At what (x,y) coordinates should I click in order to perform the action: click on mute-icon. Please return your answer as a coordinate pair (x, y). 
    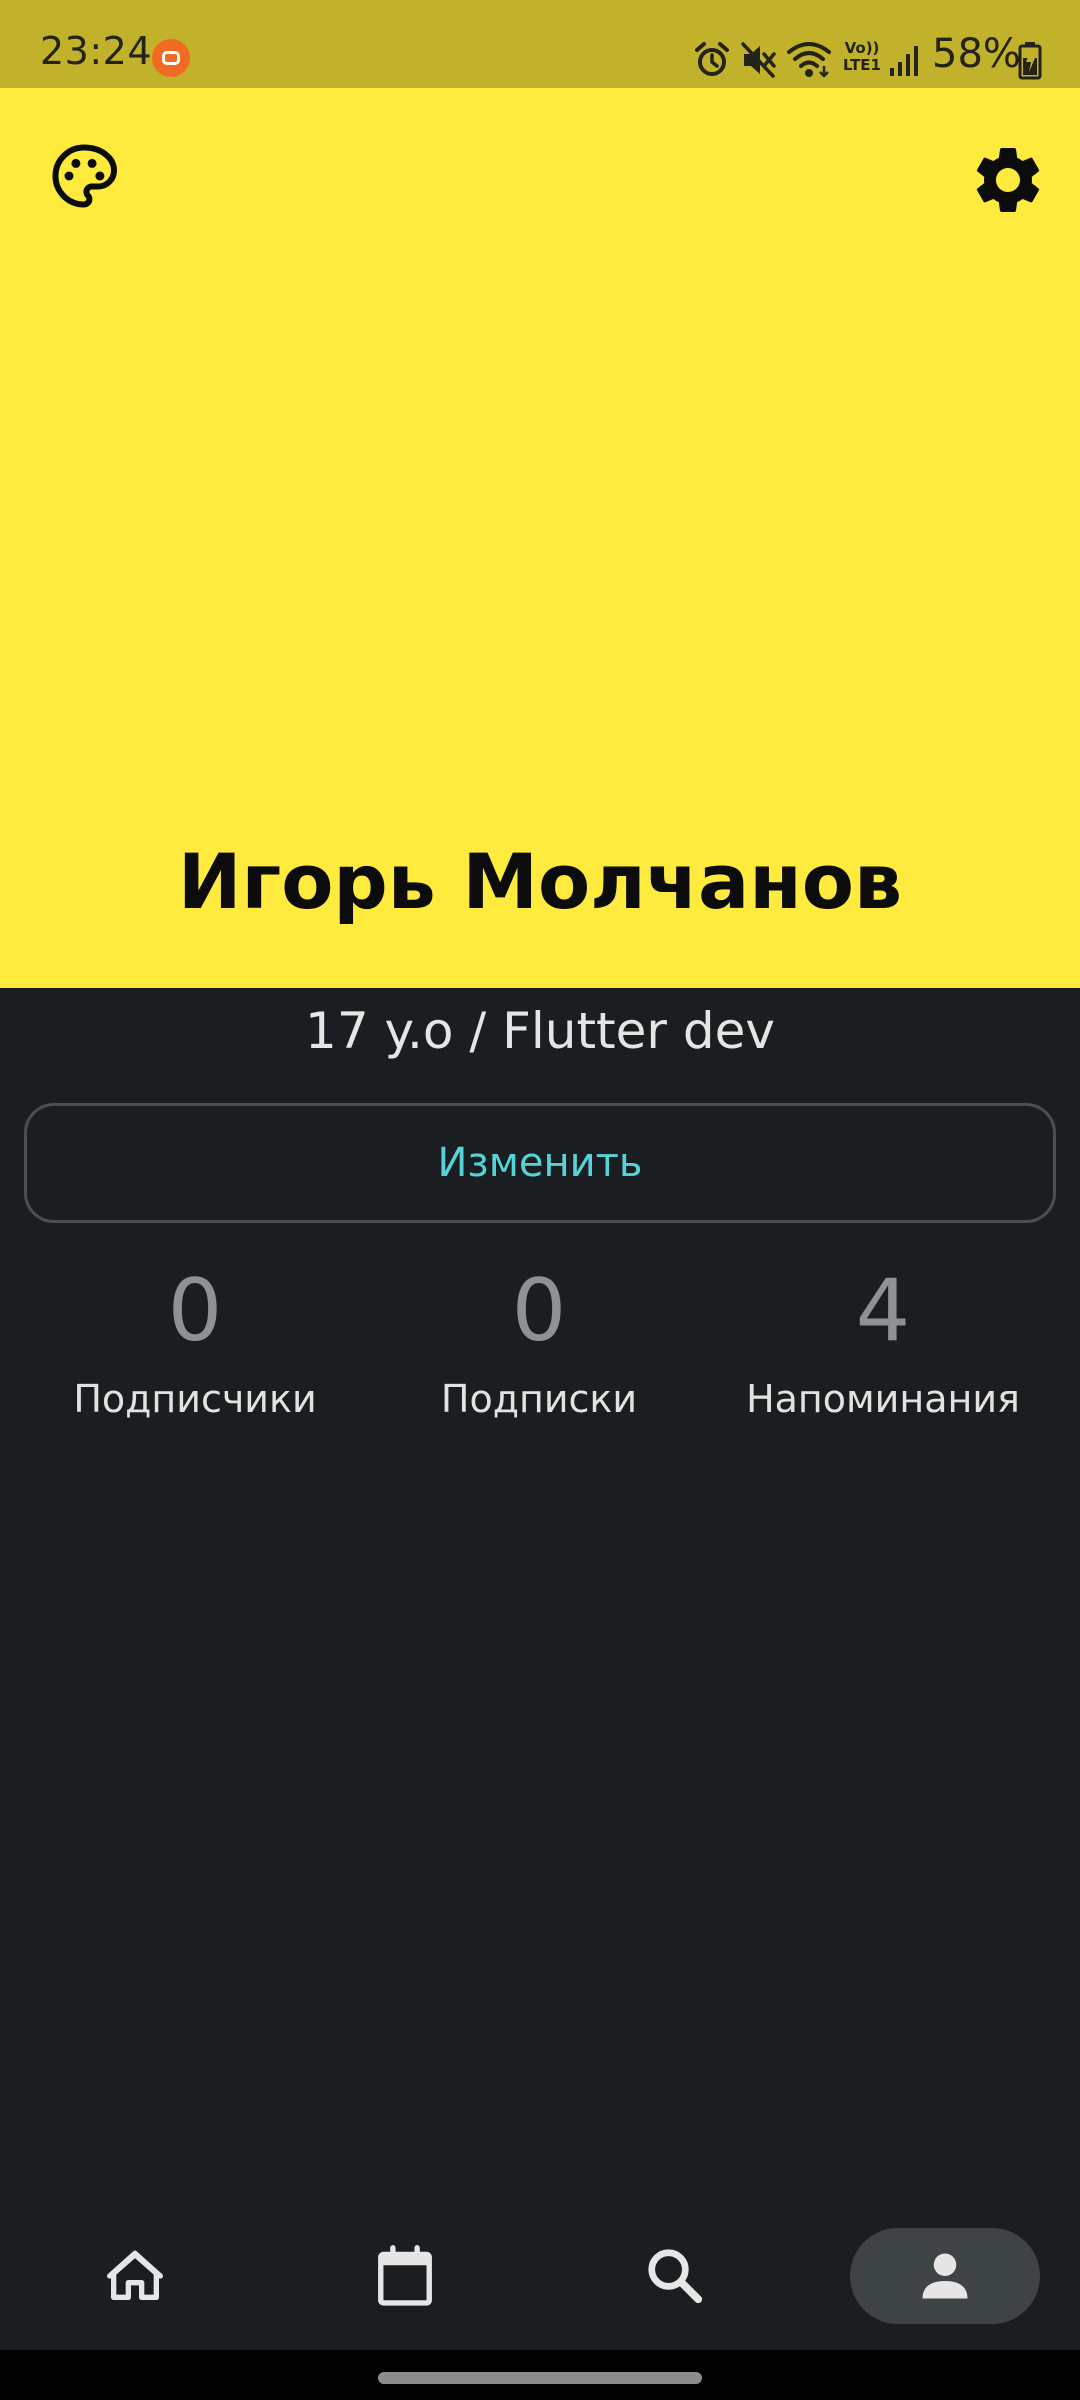
    Looking at the image, I should click on (758, 60).